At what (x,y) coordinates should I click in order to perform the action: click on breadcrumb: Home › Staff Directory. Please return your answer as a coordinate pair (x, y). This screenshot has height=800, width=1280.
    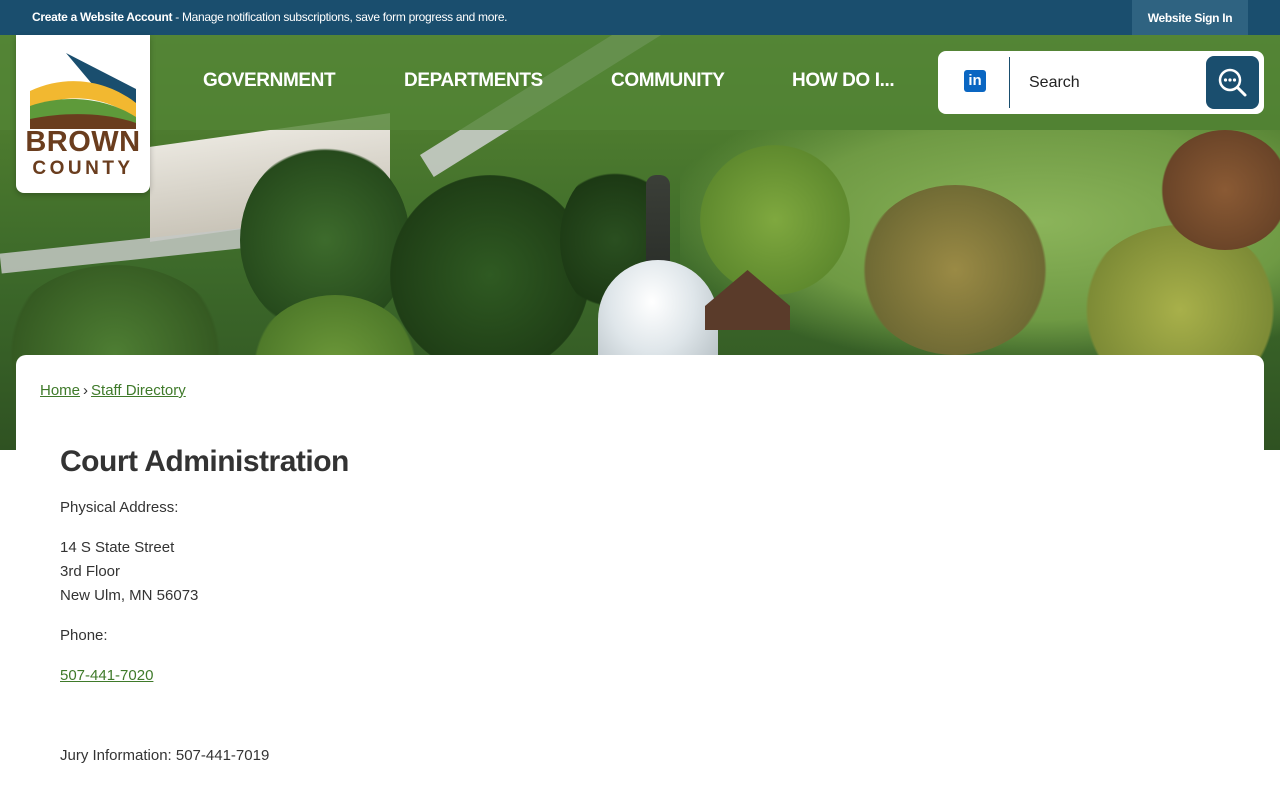
    Looking at the image, I should click on (113, 390).